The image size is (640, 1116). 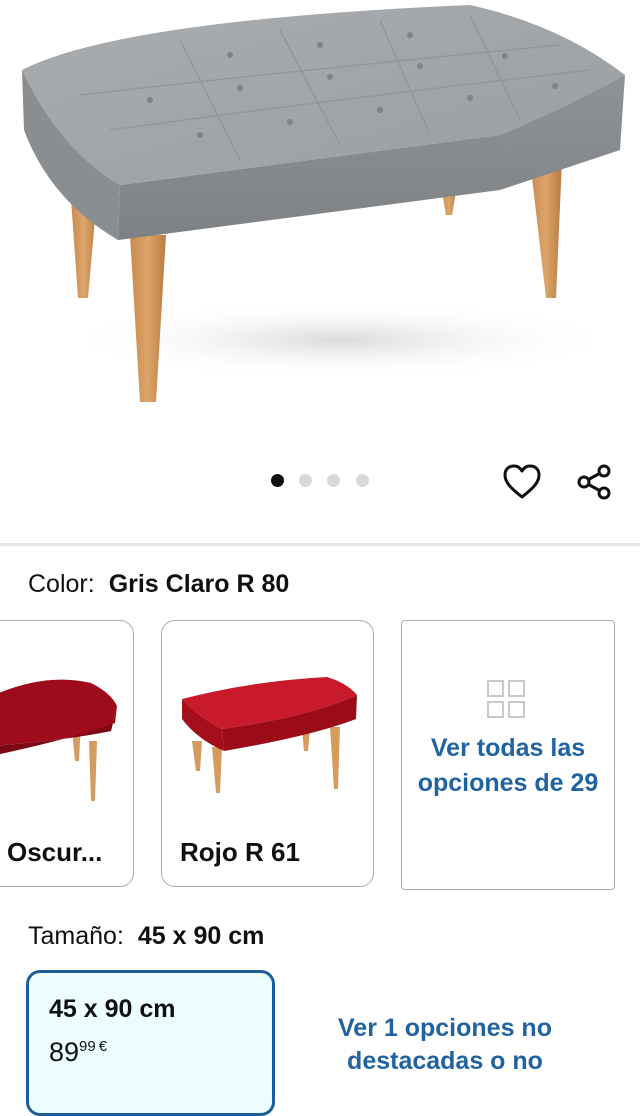 I want to click on size-selected-value: 45 x 90 cm, so click(x=201, y=936).